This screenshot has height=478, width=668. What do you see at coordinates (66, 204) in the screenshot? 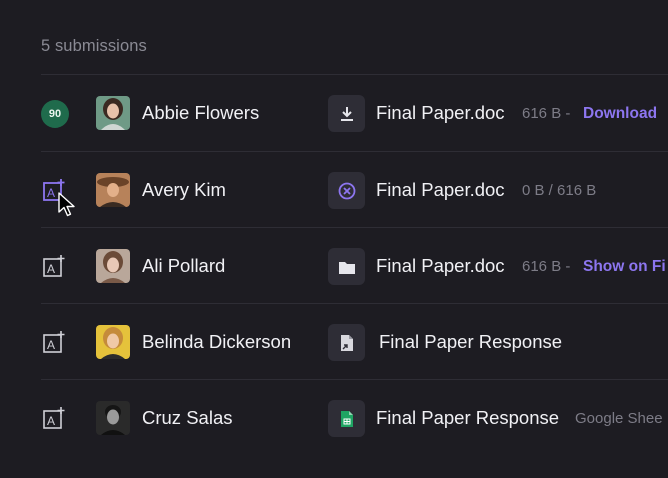
I see `mouse-pointer-icon` at bounding box center [66, 204].